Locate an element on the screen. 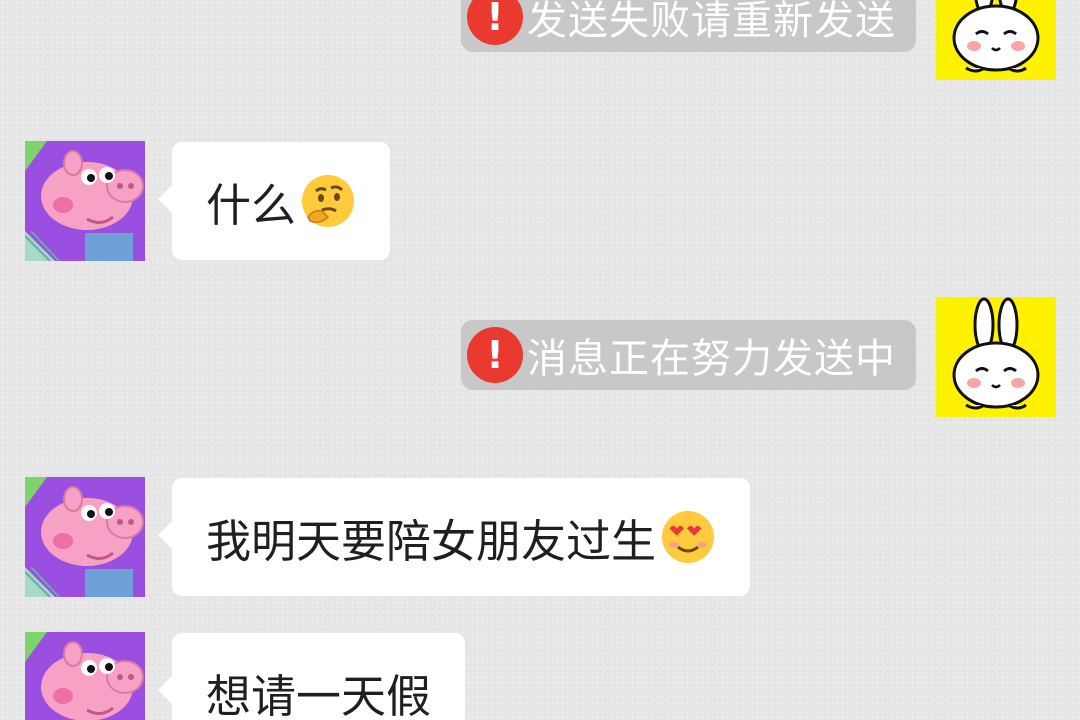 This screenshot has height=720, width=1080. heart-eyes-emoji is located at coordinates (688, 537).